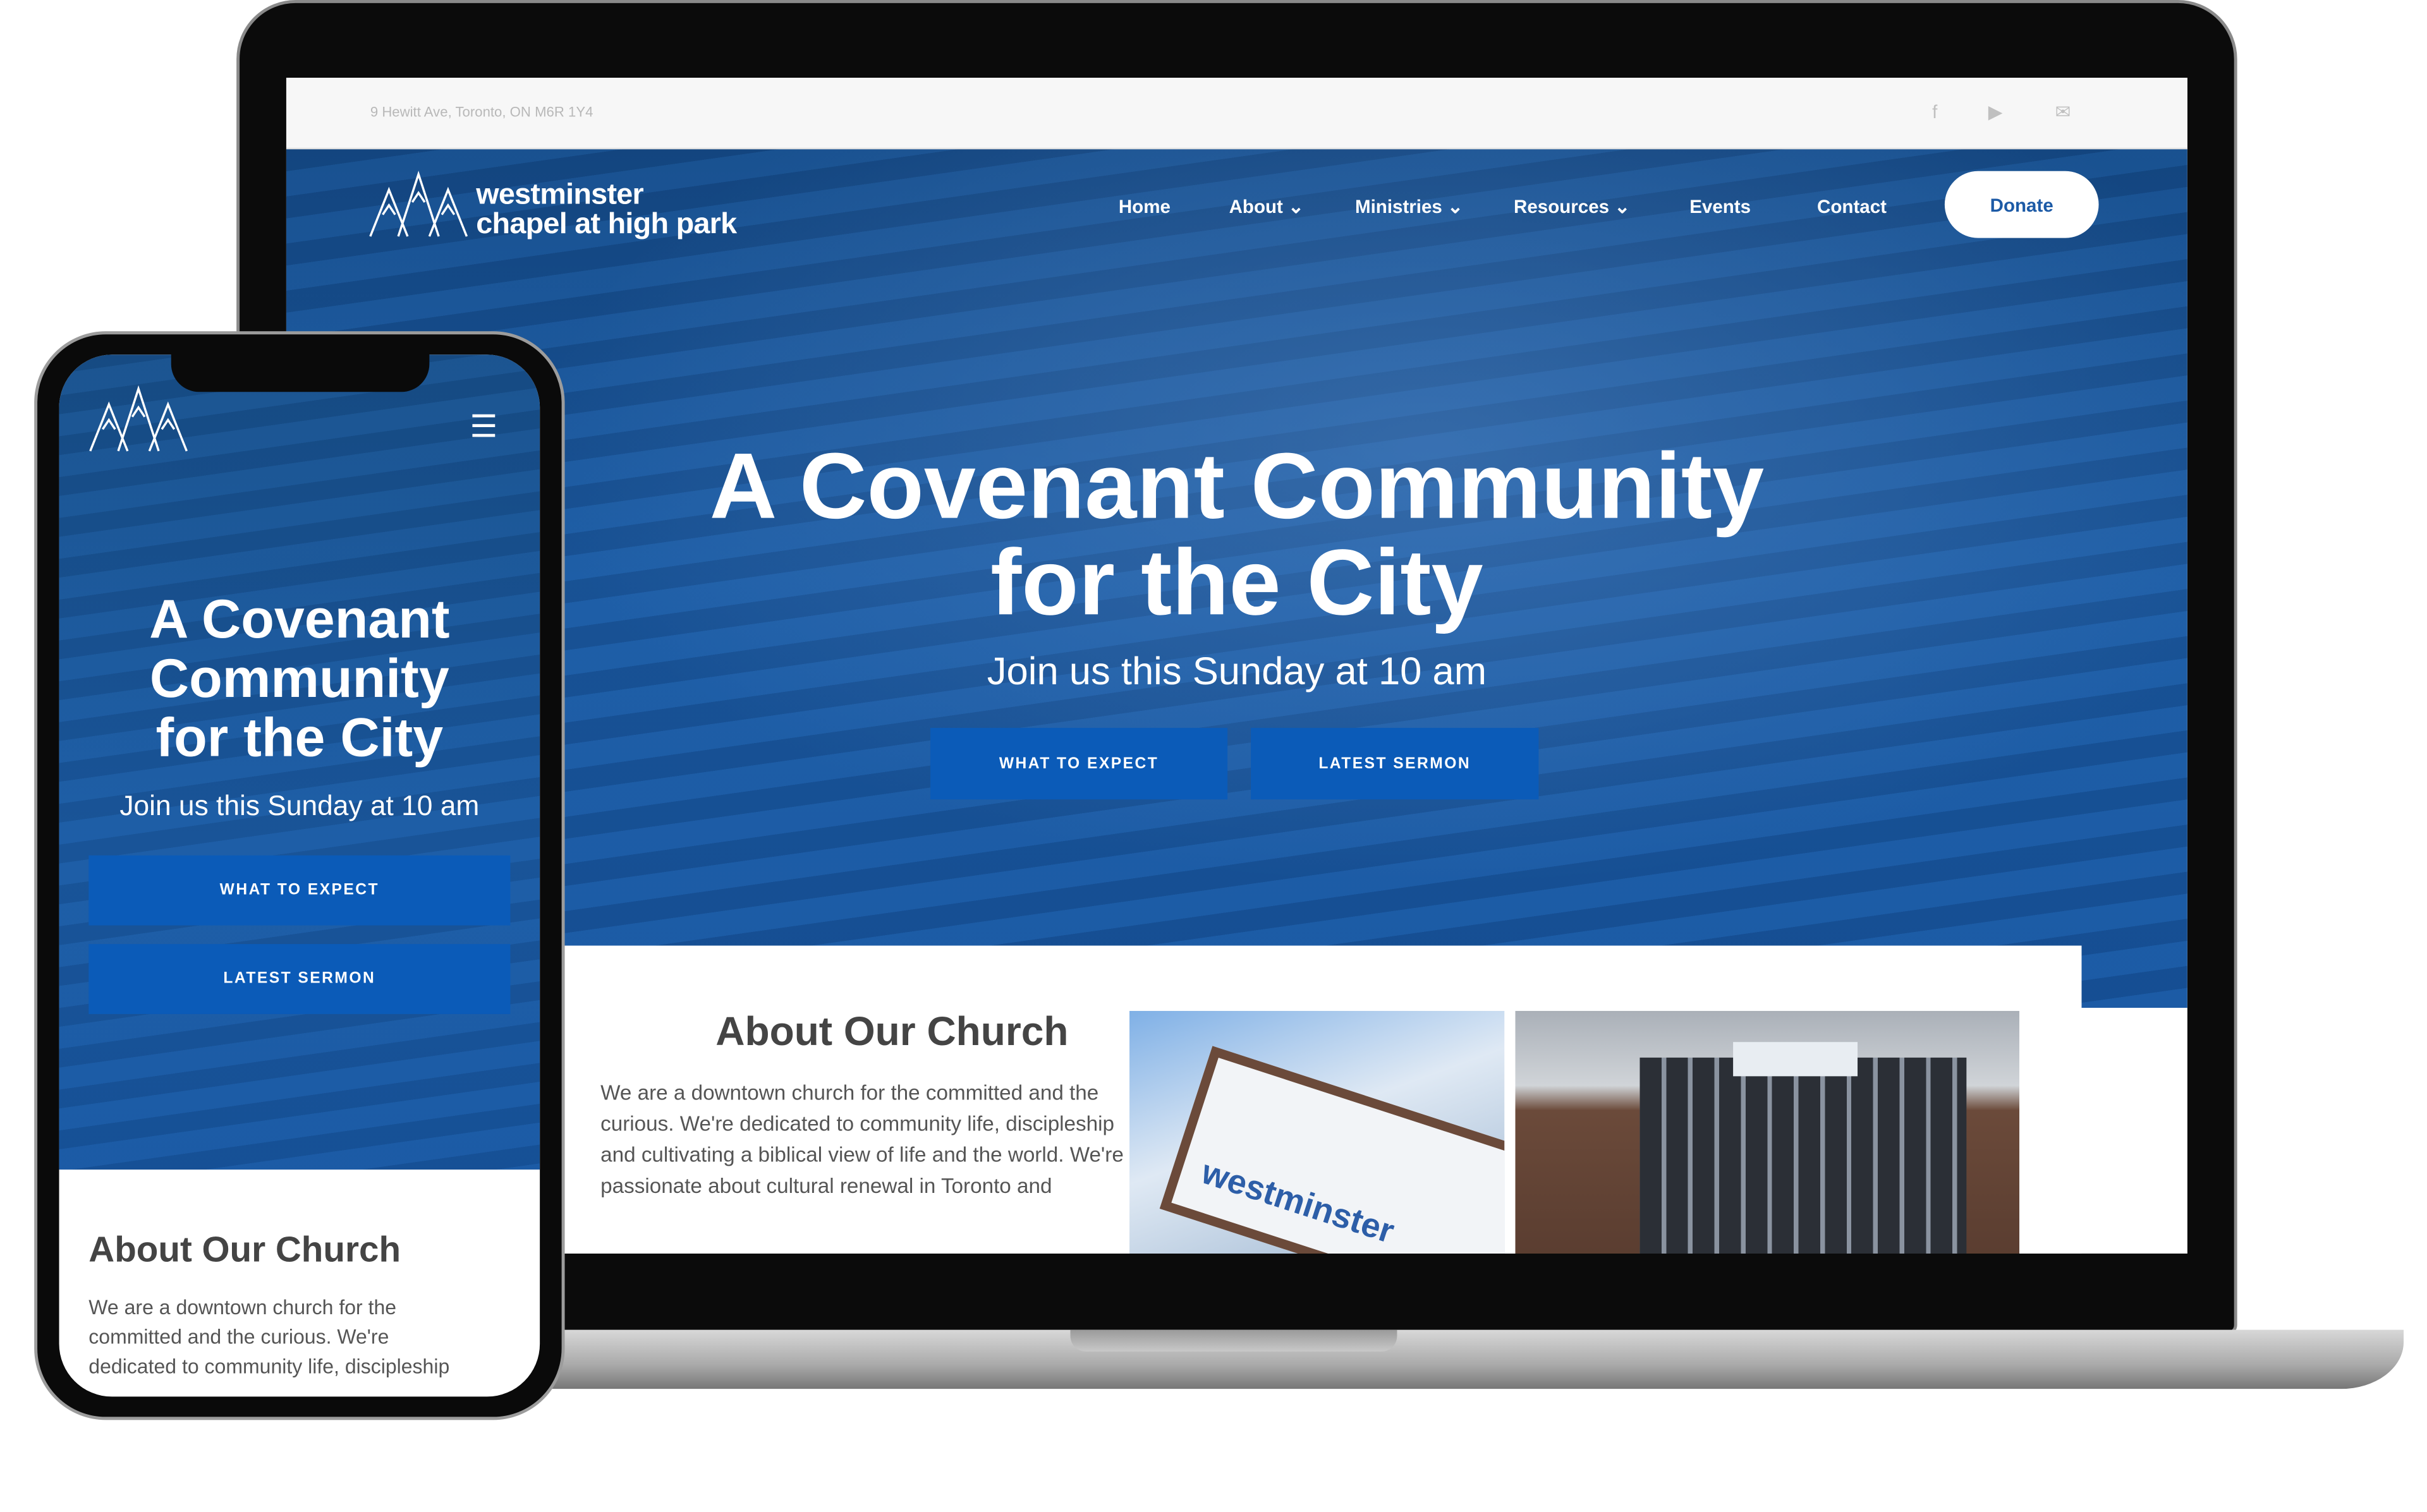 The width and height of the screenshot is (2427, 1512). What do you see at coordinates (1233, 1340) in the screenshot?
I see `laptop-notch` at bounding box center [1233, 1340].